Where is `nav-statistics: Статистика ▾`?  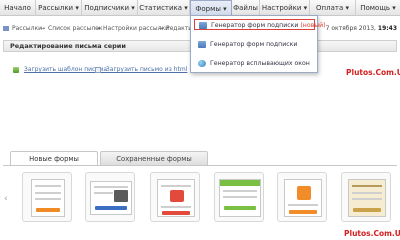
nav-statistics: Статистика ▾ is located at coordinates (164, 8).